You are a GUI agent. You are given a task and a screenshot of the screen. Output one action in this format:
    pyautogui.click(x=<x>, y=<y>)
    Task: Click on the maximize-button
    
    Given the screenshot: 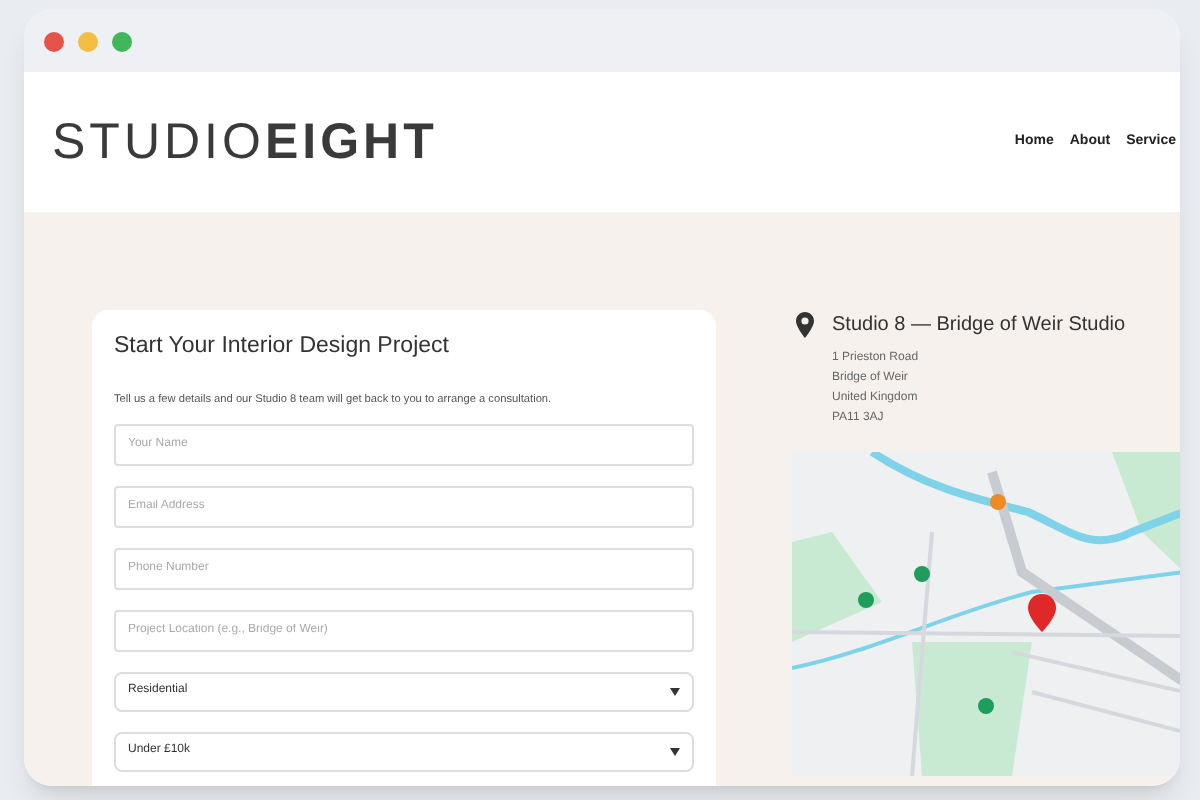 What is the action you would take?
    pyautogui.click(x=122, y=41)
    